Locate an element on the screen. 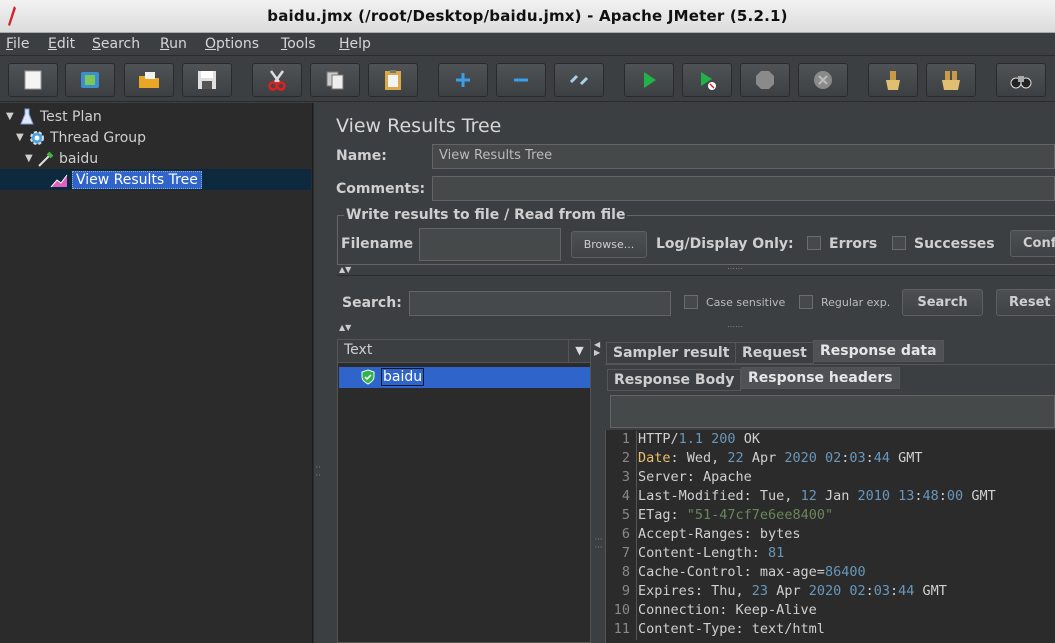  tree-splitter: ⋮⋮ is located at coordinates (318, 373).